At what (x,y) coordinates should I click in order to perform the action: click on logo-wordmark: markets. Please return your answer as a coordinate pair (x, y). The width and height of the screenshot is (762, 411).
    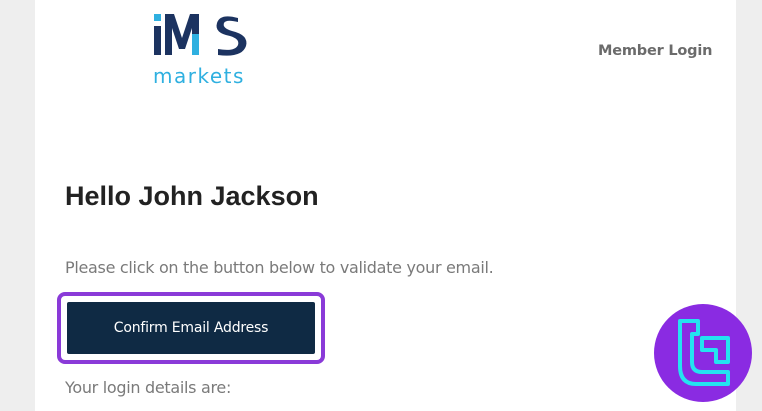
    Looking at the image, I should click on (199, 76).